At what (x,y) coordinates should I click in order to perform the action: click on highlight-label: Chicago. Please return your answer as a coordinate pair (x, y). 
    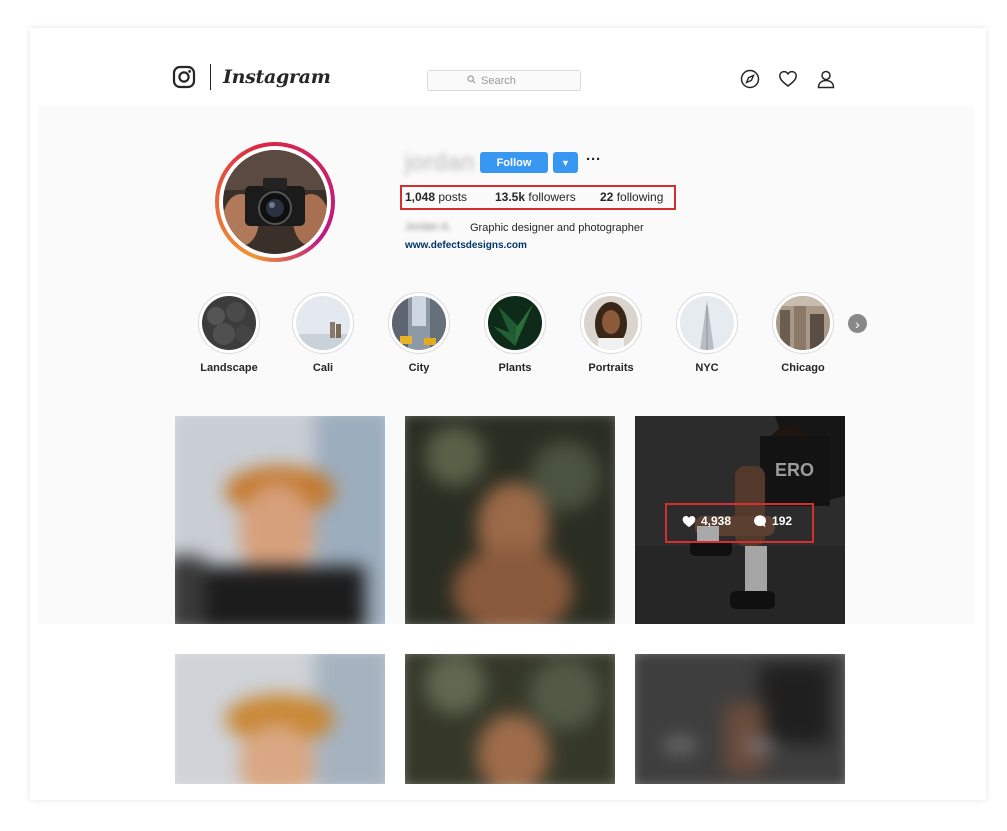
    Looking at the image, I should click on (803, 368).